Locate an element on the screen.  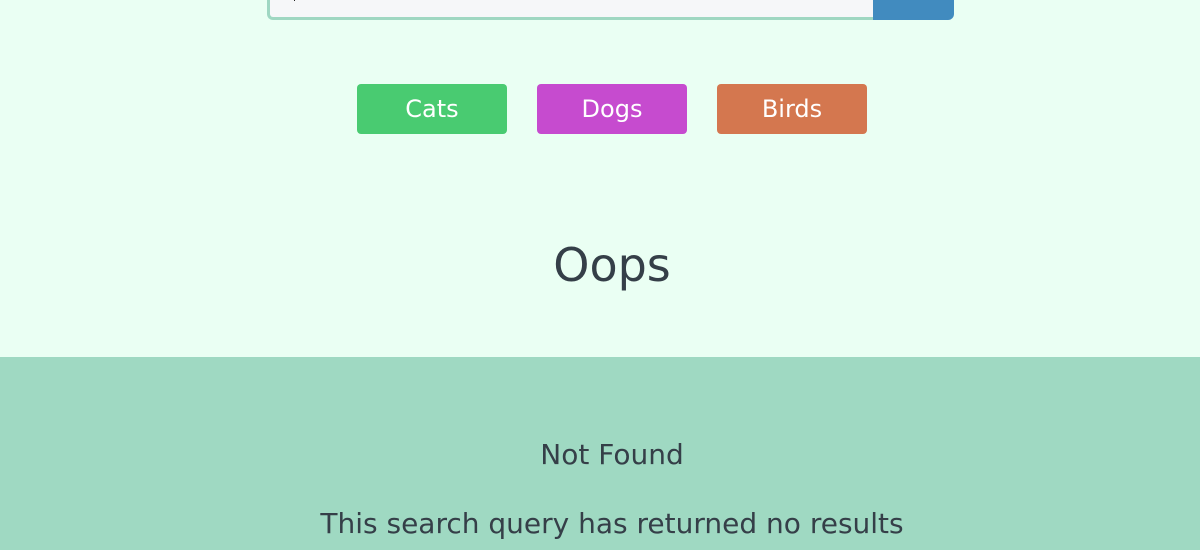
search-input is located at coordinates (570, 10).